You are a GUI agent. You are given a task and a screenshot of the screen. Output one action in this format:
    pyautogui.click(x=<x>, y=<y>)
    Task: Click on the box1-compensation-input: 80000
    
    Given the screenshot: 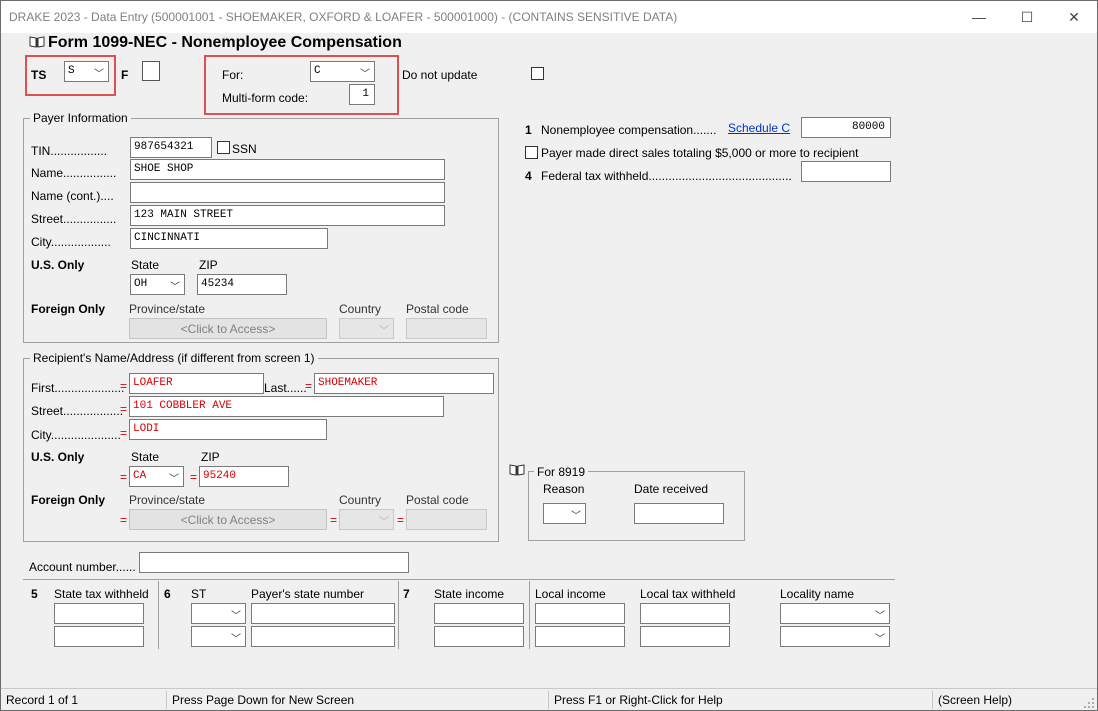 What is the action you would take?
    pyautogui.click(x=846, y=127)
    